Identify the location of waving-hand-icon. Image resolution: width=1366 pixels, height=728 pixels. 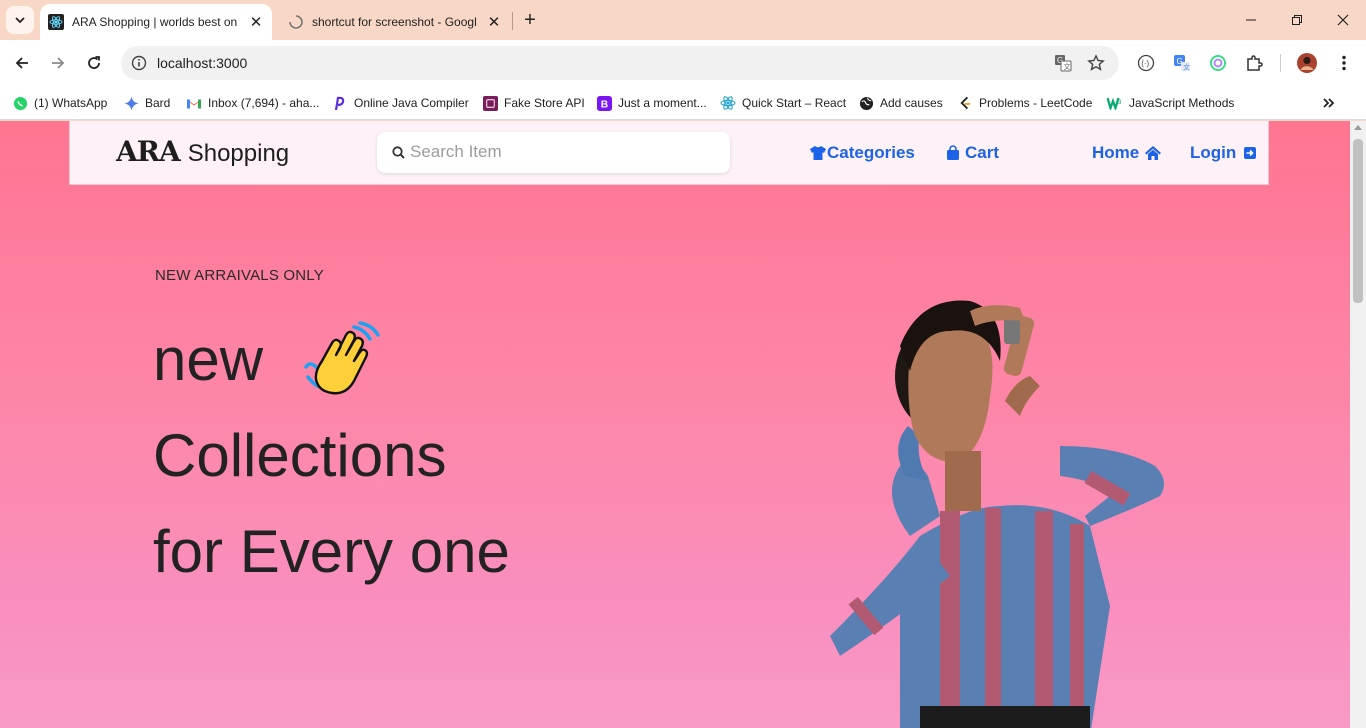
(342, 358).